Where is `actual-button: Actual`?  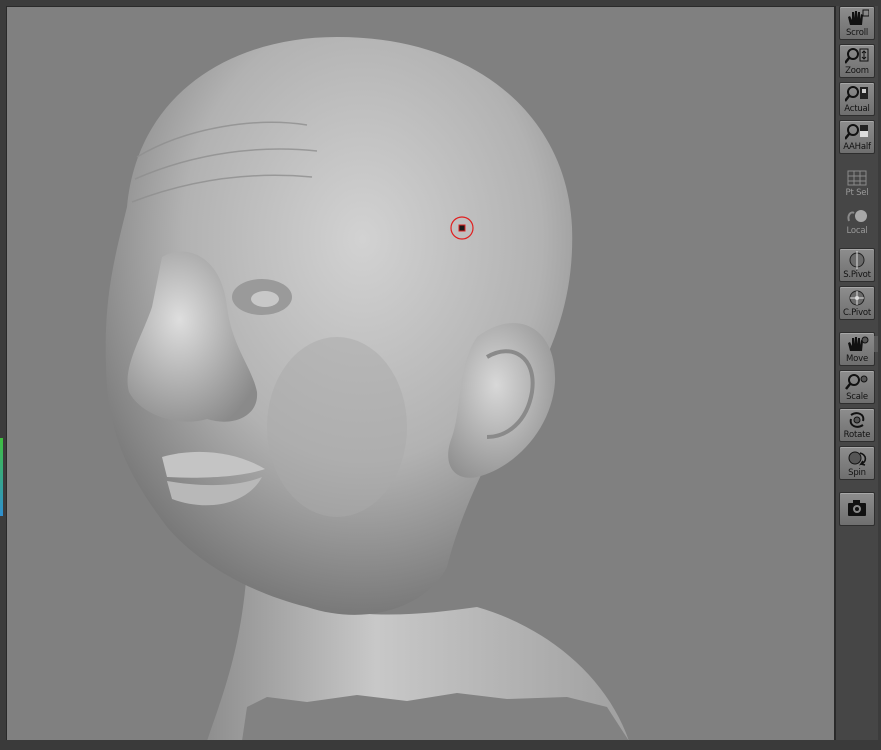
actual-button: Actual is located at coordinates (857, 99).